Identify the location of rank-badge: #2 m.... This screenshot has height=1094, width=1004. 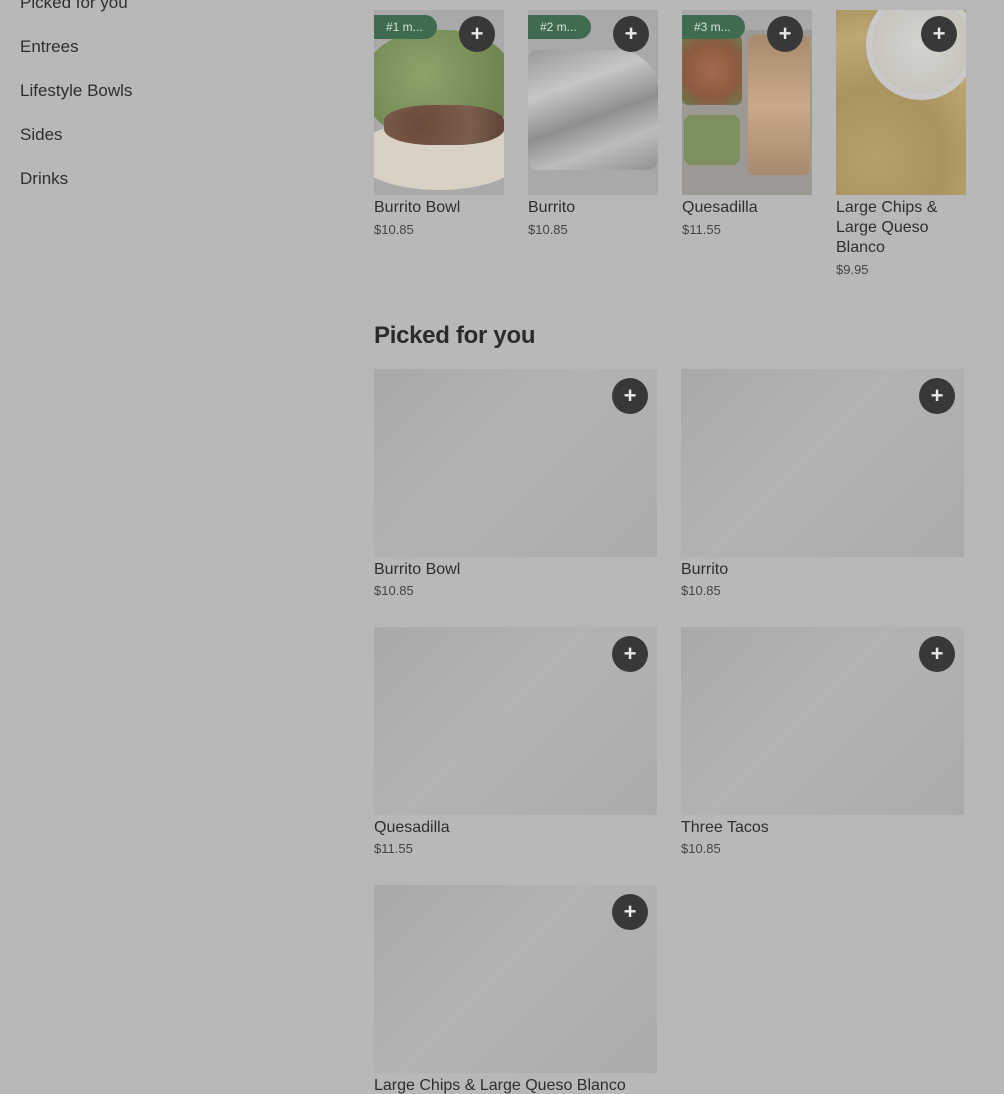
(559, 27).